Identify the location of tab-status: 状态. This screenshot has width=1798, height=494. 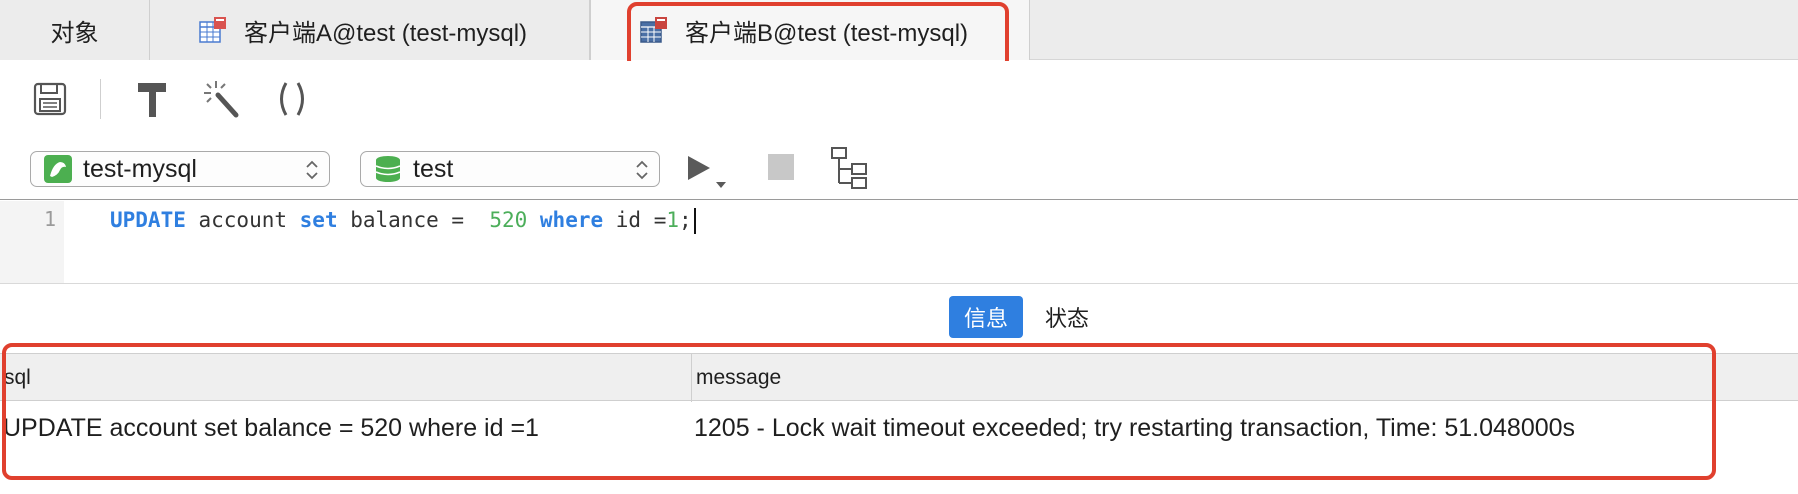
(1067, 317).